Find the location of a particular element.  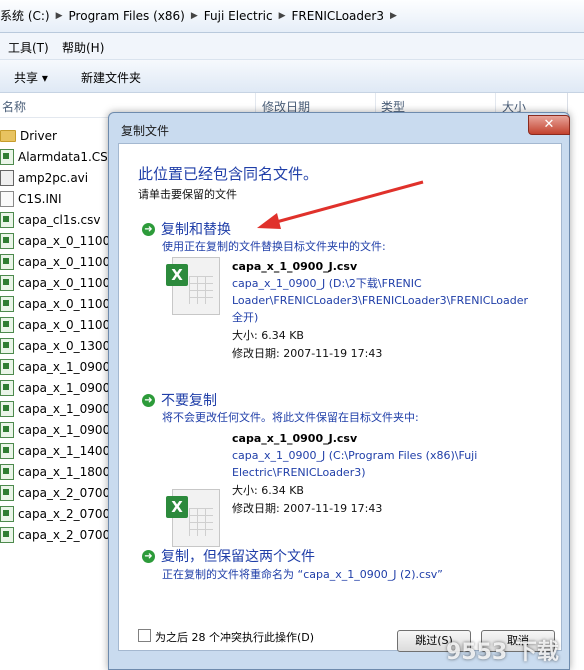

file-list-item: capa_x_0_1100_A is located at coordinates (62, 241).